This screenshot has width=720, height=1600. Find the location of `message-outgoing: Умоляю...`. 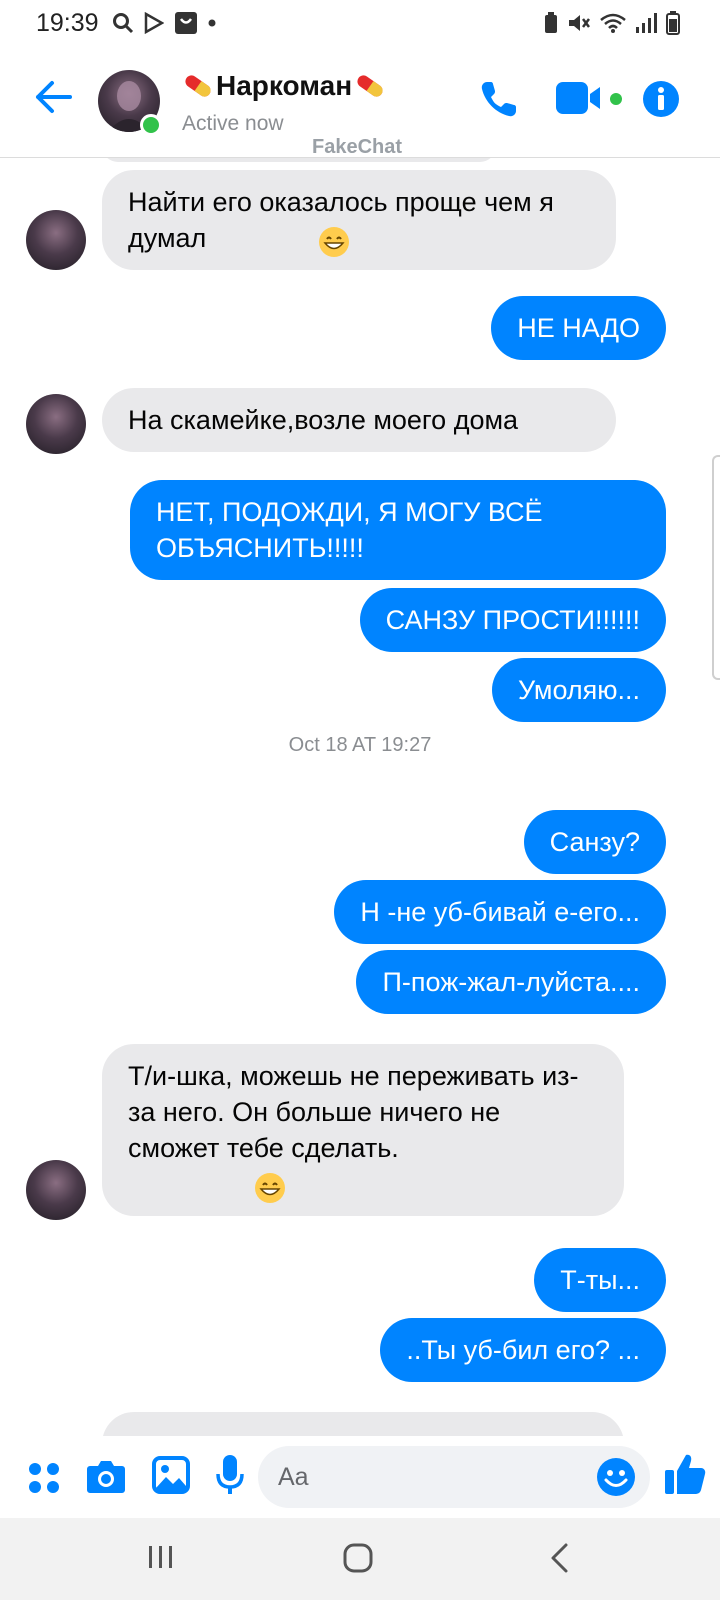

message-outgoing: Умоляю... is located at coordinates (578, 690).